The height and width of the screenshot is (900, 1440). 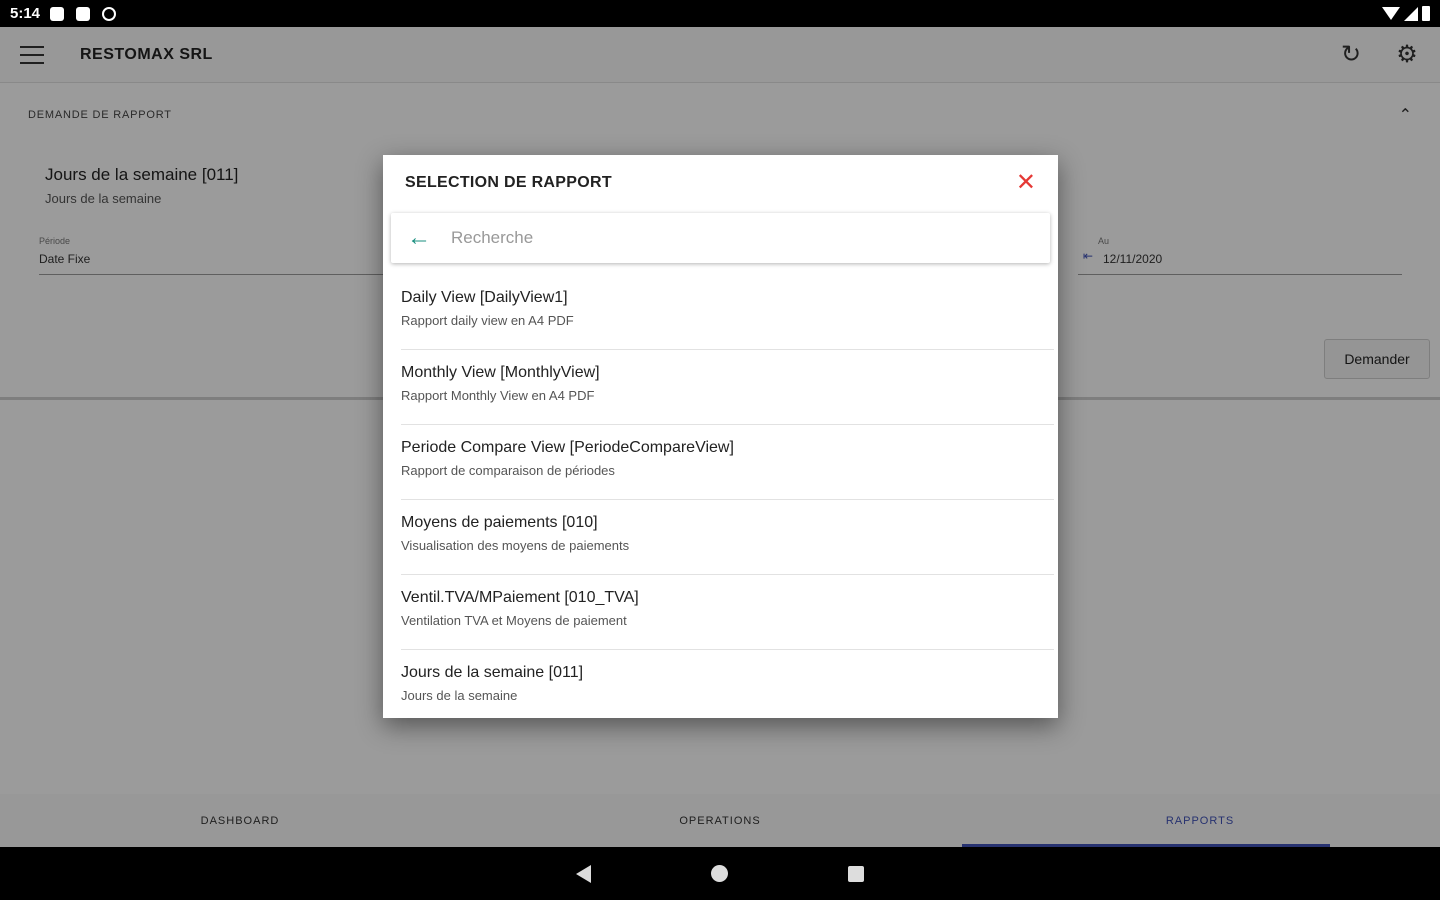 What do you see at coordinates (25, 13) in the screenshot?
I see `status-time: 5:14` at bounding box center [25, 13].